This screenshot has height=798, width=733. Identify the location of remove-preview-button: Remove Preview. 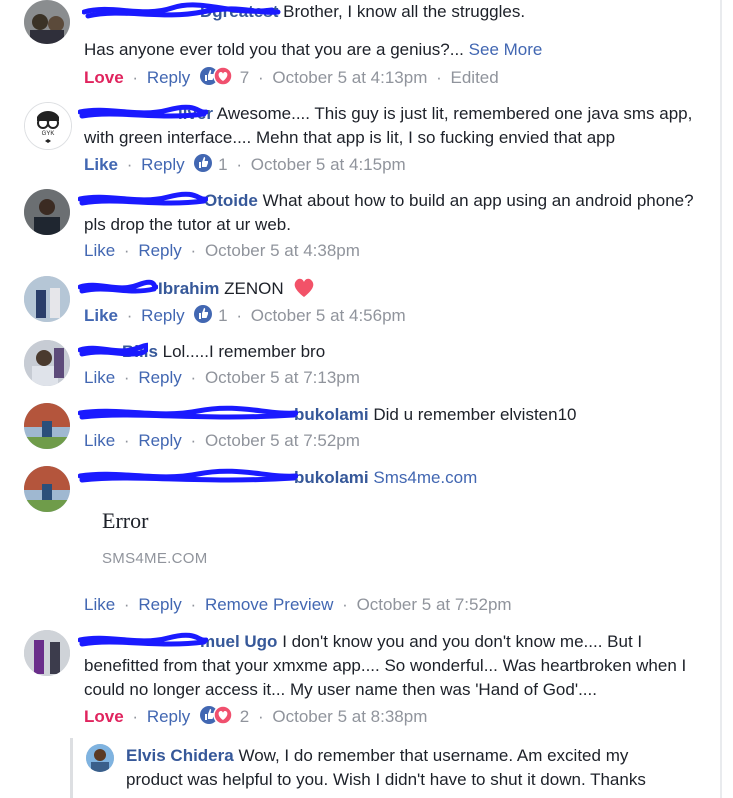
(269, 604).